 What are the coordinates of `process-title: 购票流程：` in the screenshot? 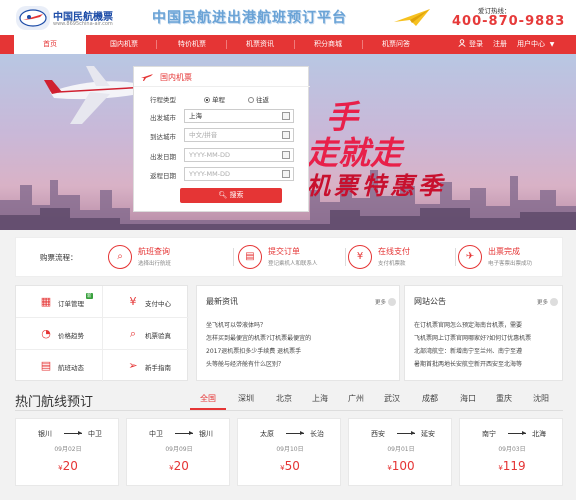 It's located at (59, 257).